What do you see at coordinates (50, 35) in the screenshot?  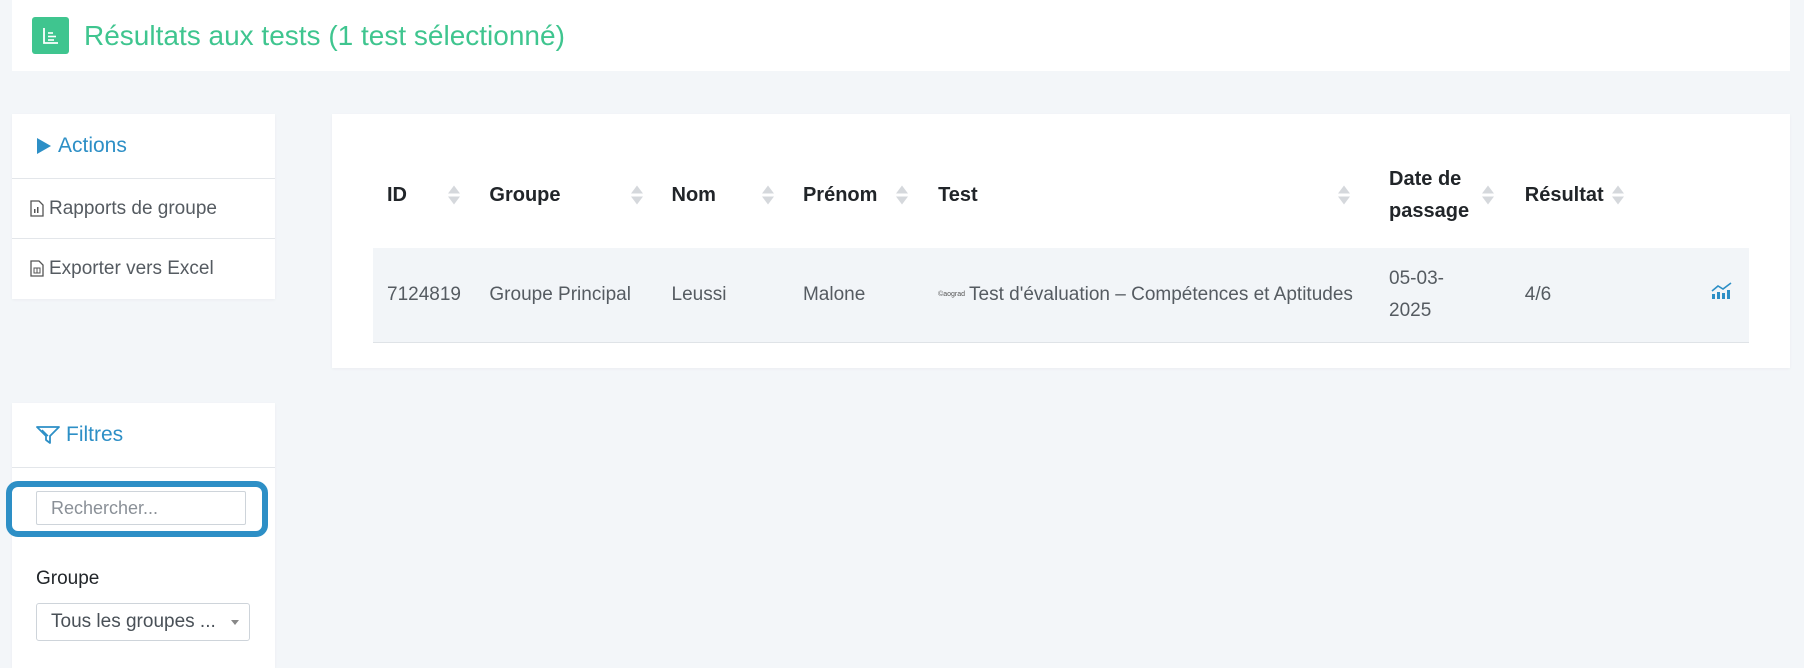 I see `report-icon` at bounding box center [50, 35].